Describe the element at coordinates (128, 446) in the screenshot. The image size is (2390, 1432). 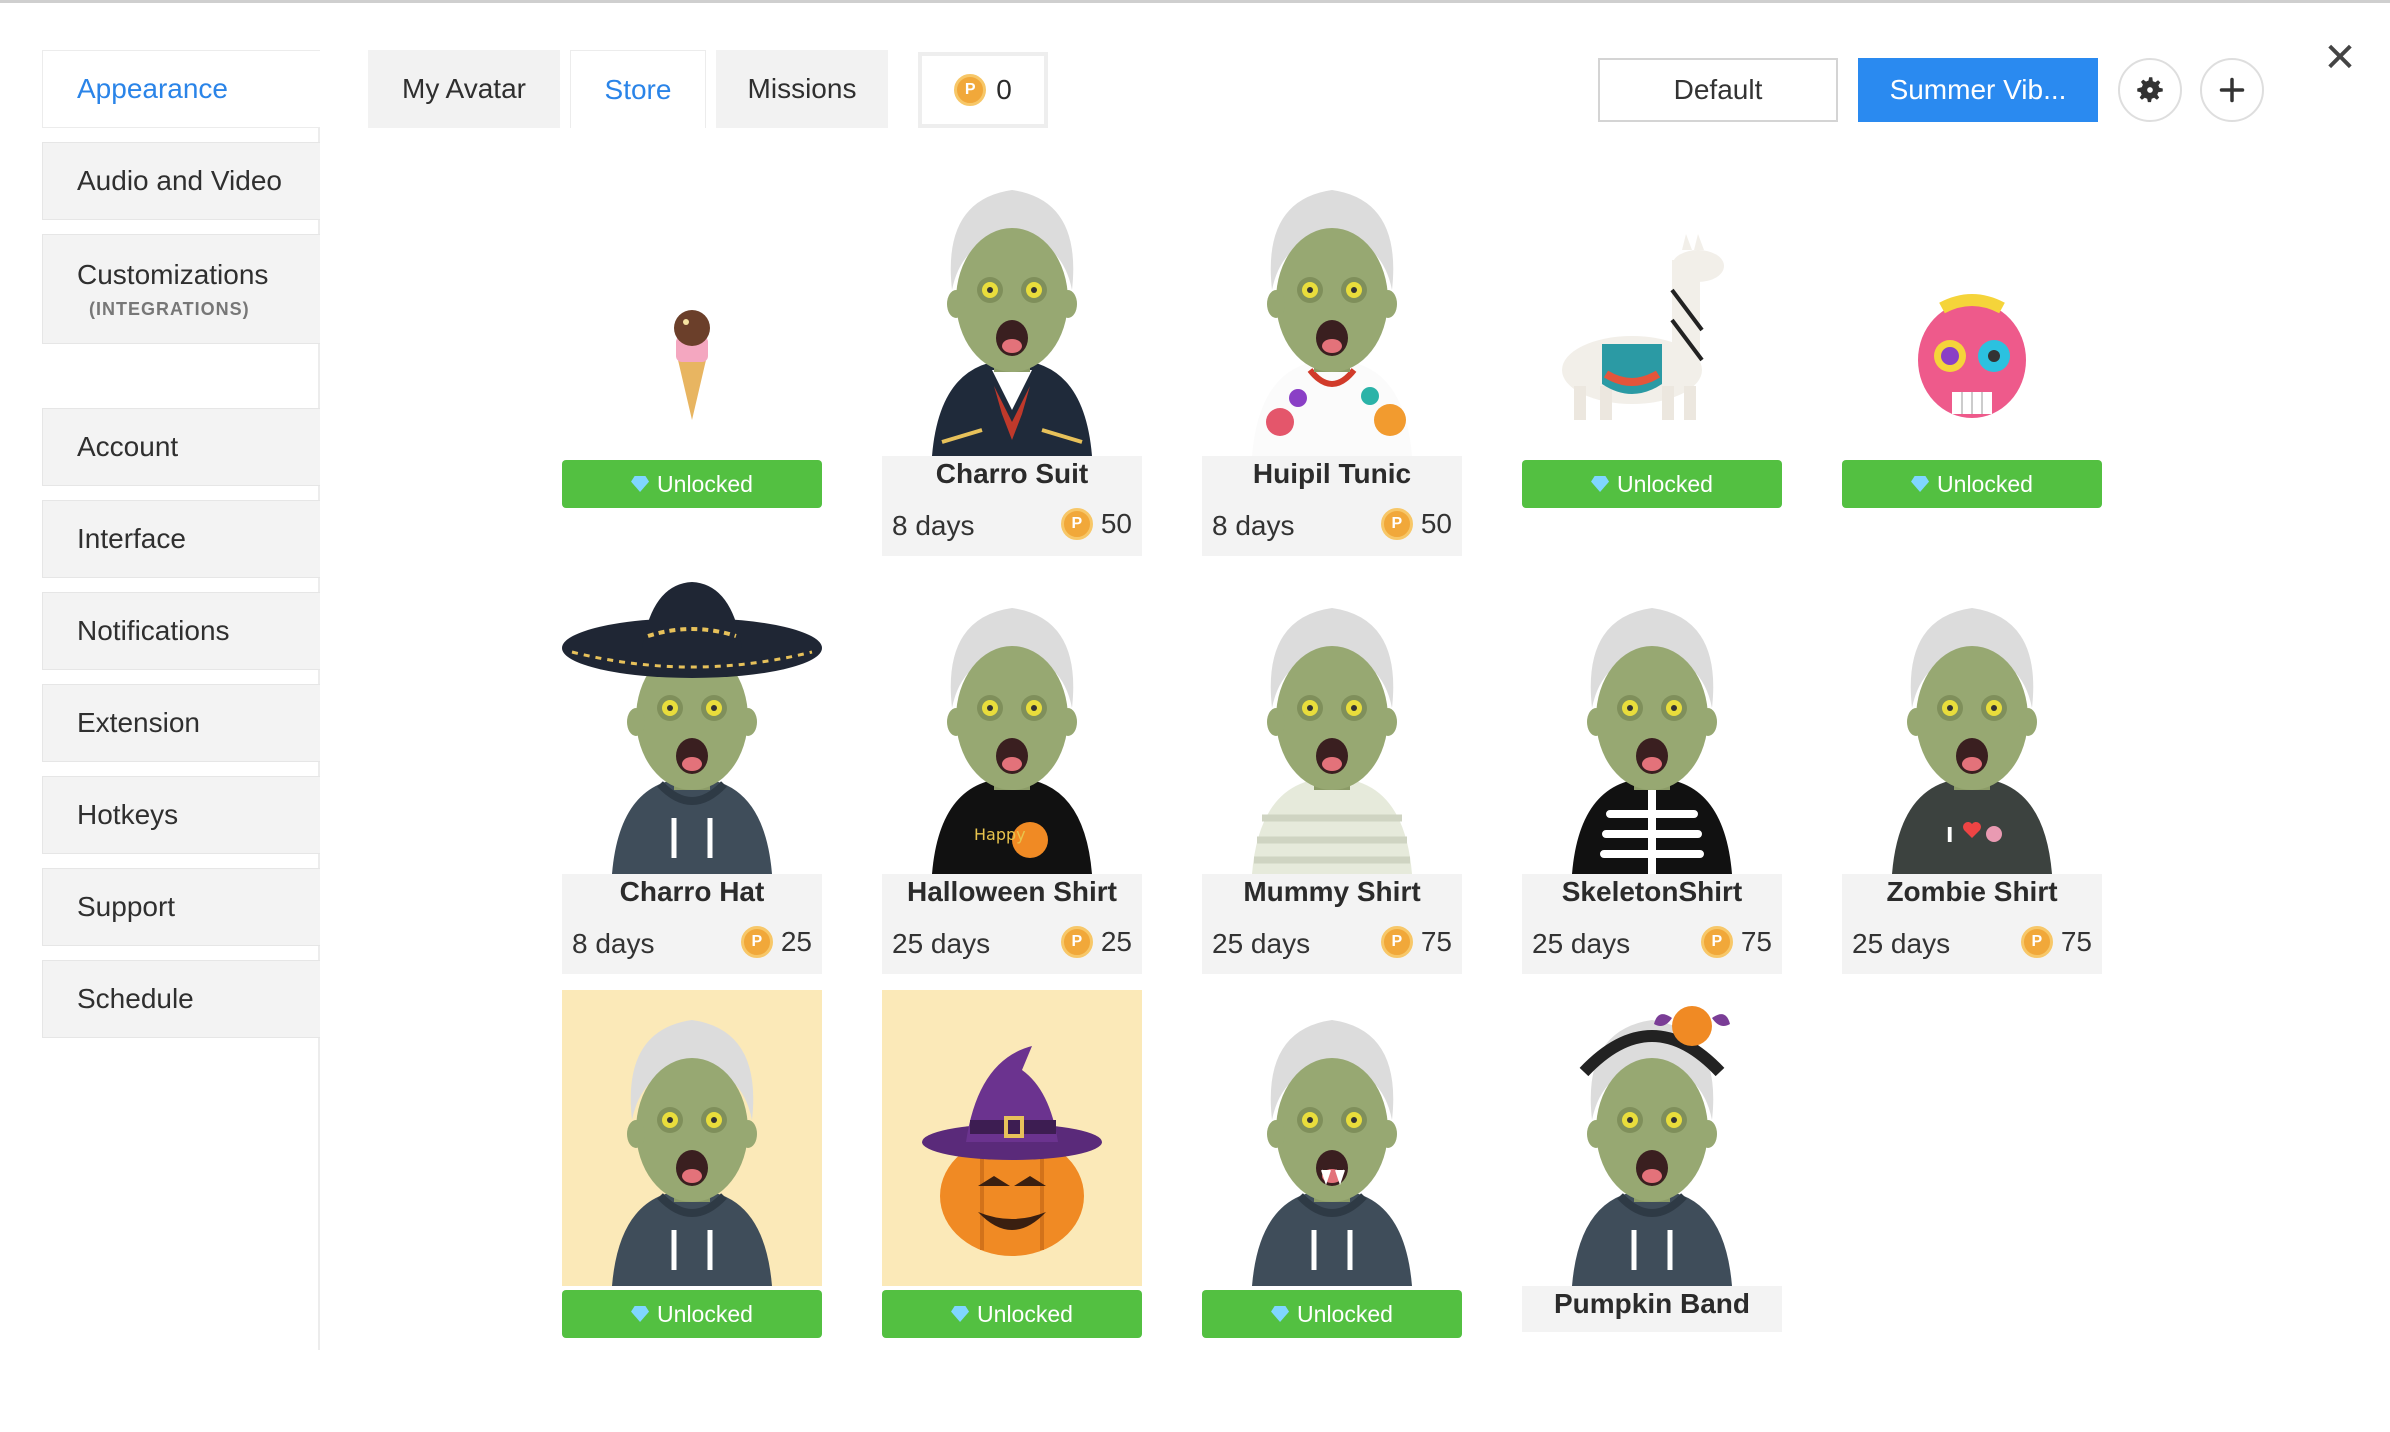
I see `sidebar-item-label: Account` at that location.